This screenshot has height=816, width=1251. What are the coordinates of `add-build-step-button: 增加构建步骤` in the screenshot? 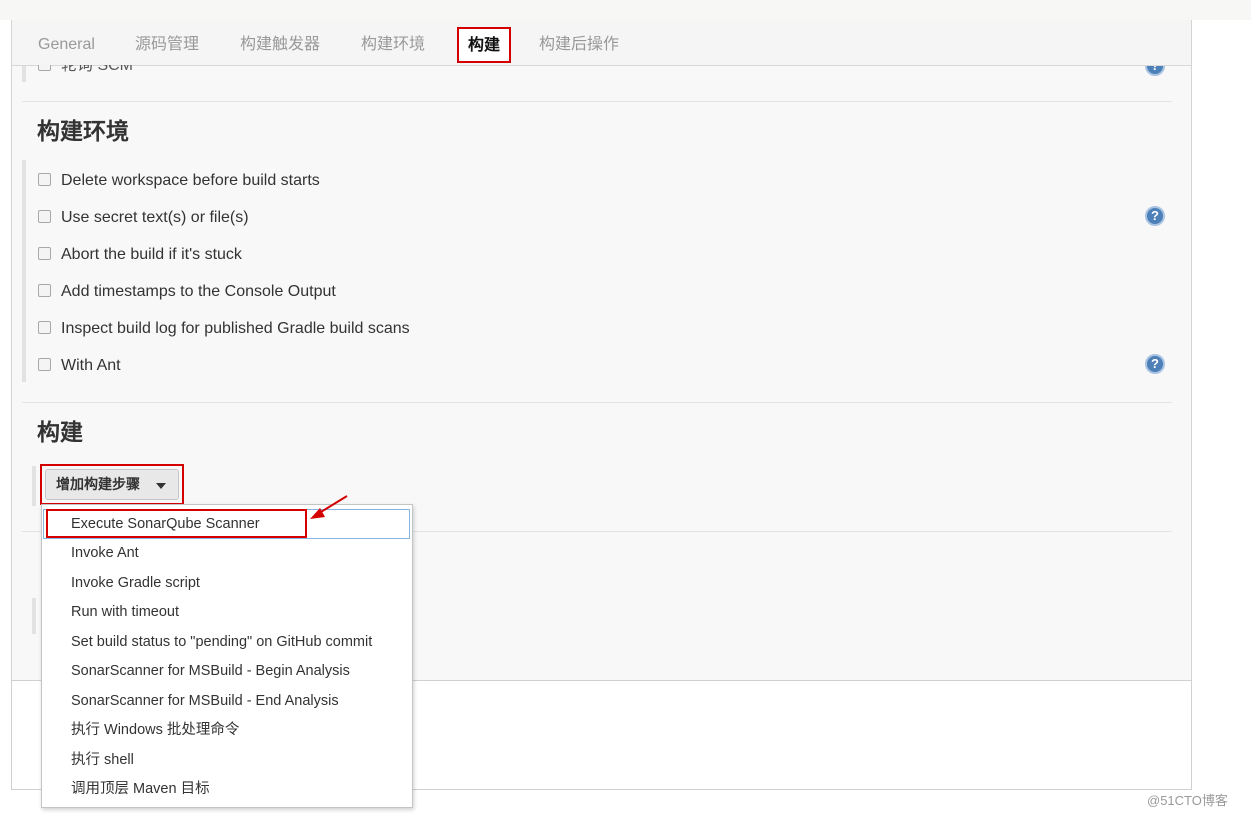 It's located at (112, 484).